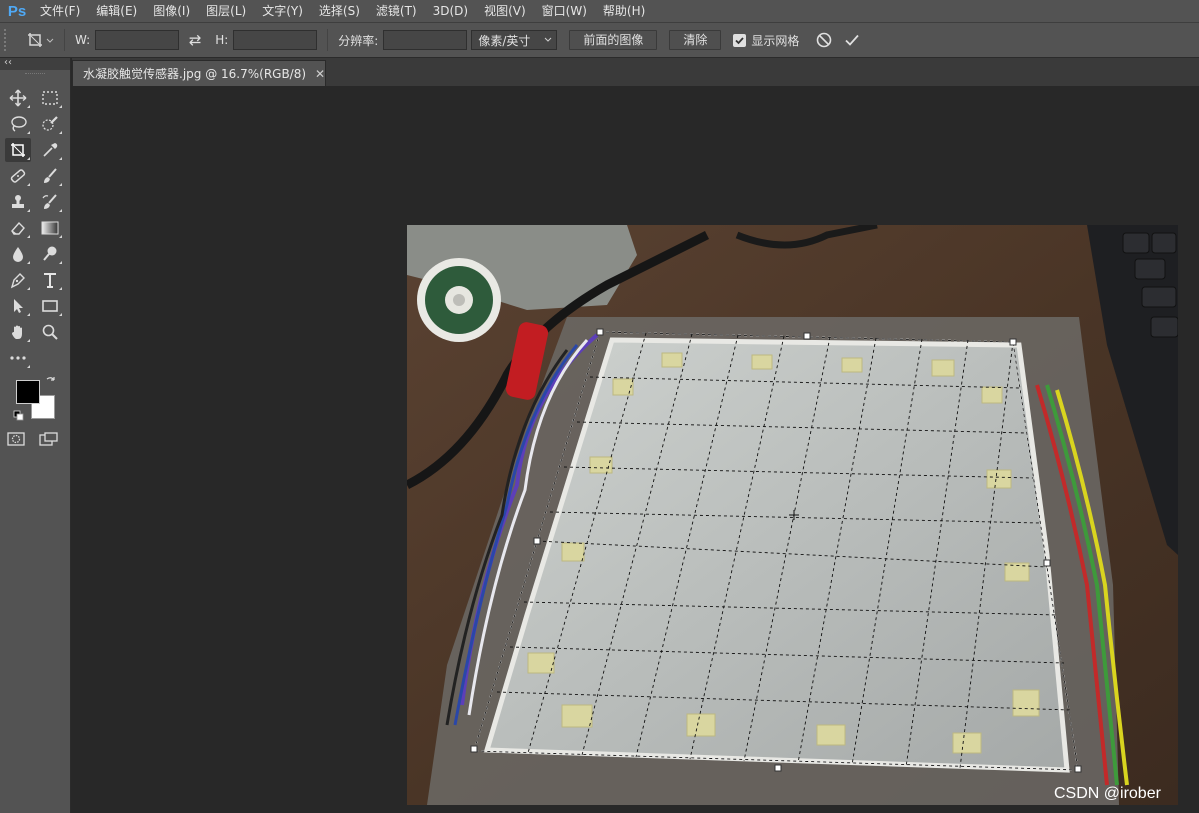  I want to click on document-tab-bar: 水凝胶触觉传感器.jpg @ 16.7%(RGB/8) ✕, so click(635, 72).